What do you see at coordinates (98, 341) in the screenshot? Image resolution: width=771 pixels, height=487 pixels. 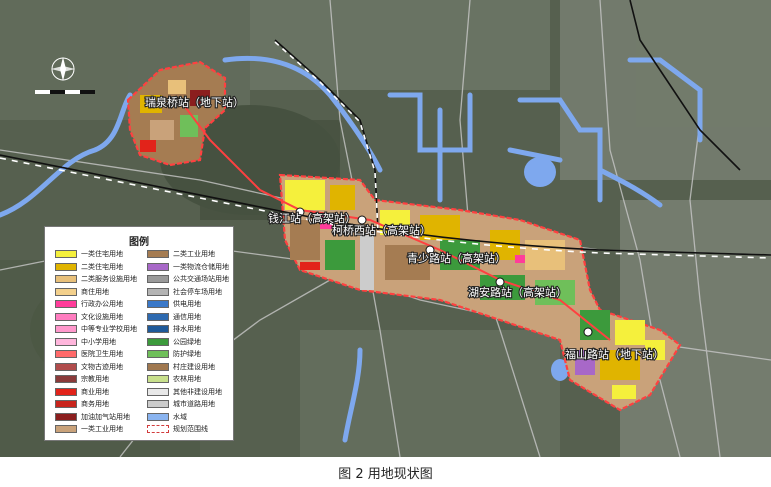 I see `legend-label: 中小学用地` at bounding box center [98, 341].